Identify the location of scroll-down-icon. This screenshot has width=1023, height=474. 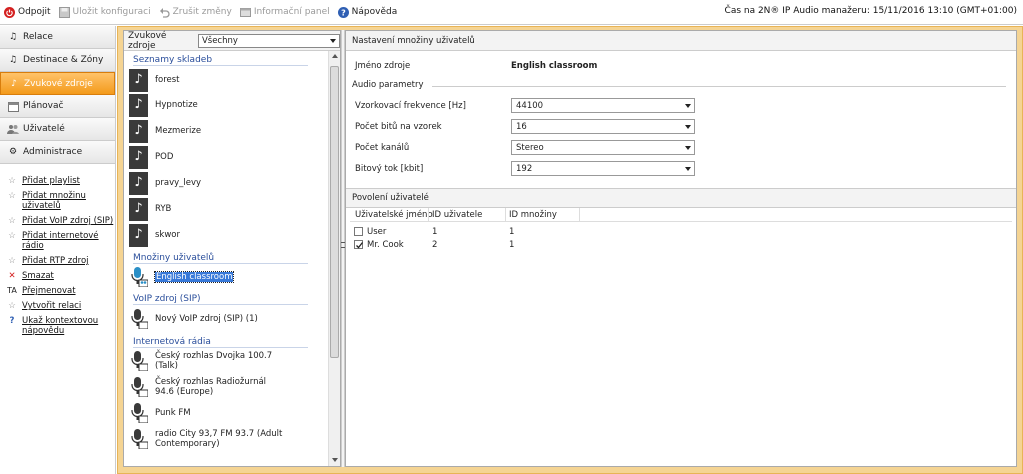
(335, 460).